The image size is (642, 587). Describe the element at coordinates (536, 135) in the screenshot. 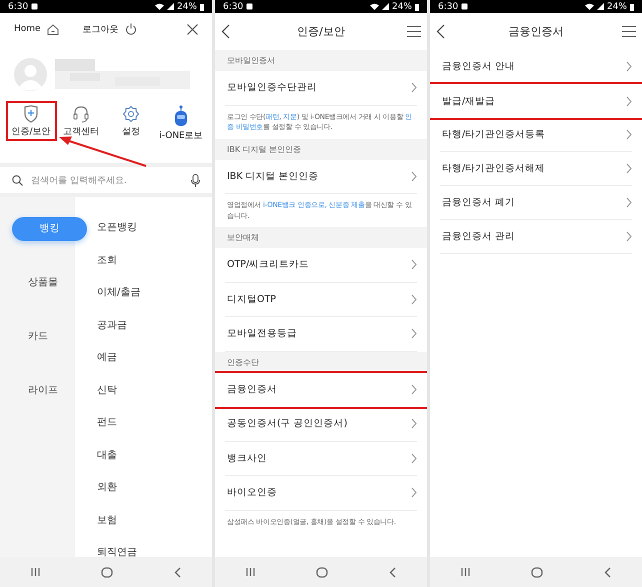

I see `list-item: 타행/타기관인증서등록` at that location.